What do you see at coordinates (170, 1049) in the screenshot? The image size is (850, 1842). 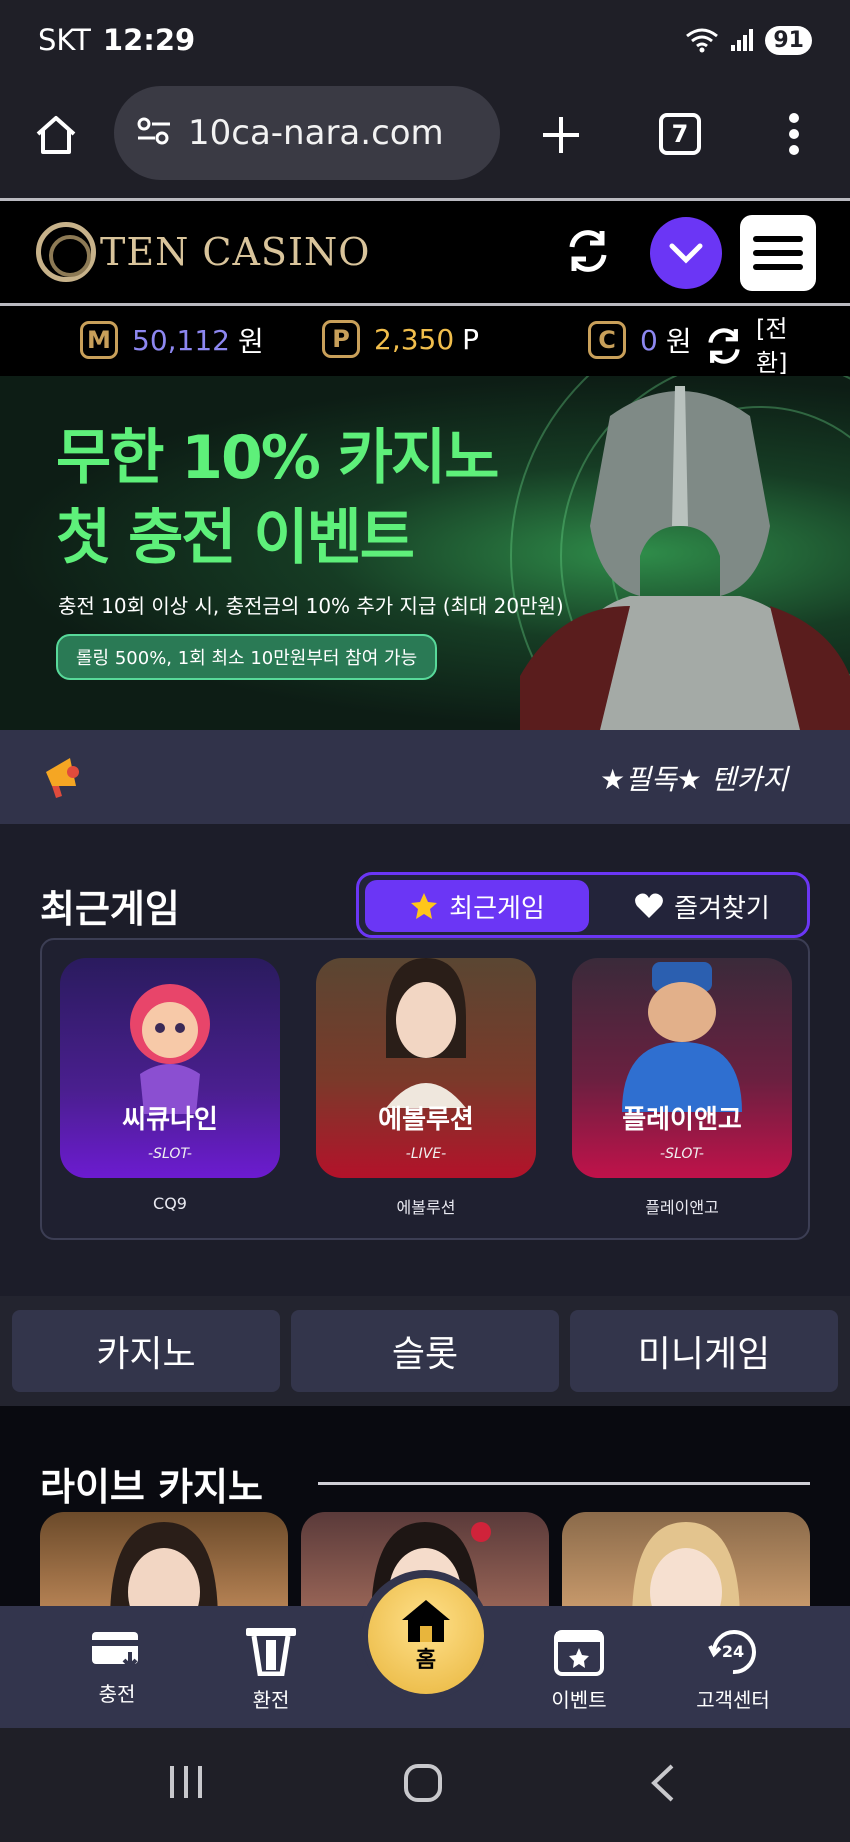 I see `mermaid-character-image` at bounding box center [170, 1049].